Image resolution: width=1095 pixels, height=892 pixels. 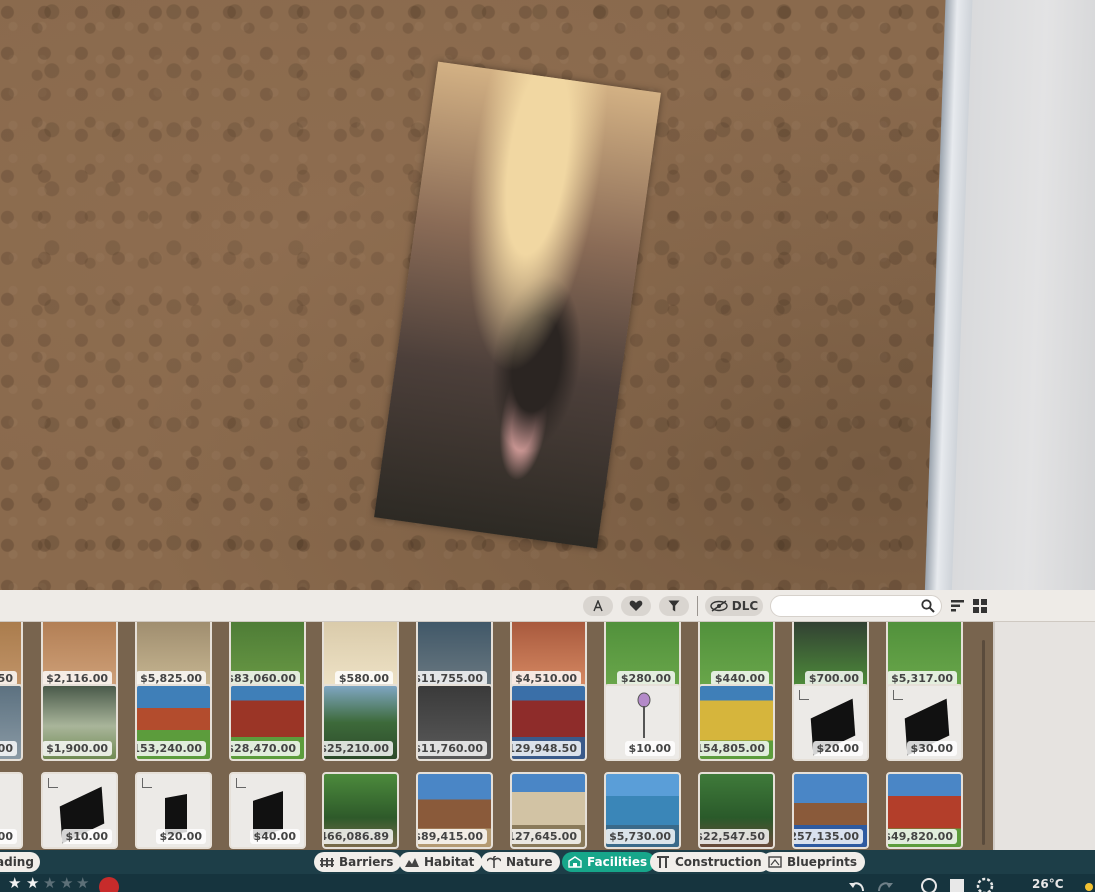 I want to click on sort-alphabetical-button, so click(x=598, y=606).